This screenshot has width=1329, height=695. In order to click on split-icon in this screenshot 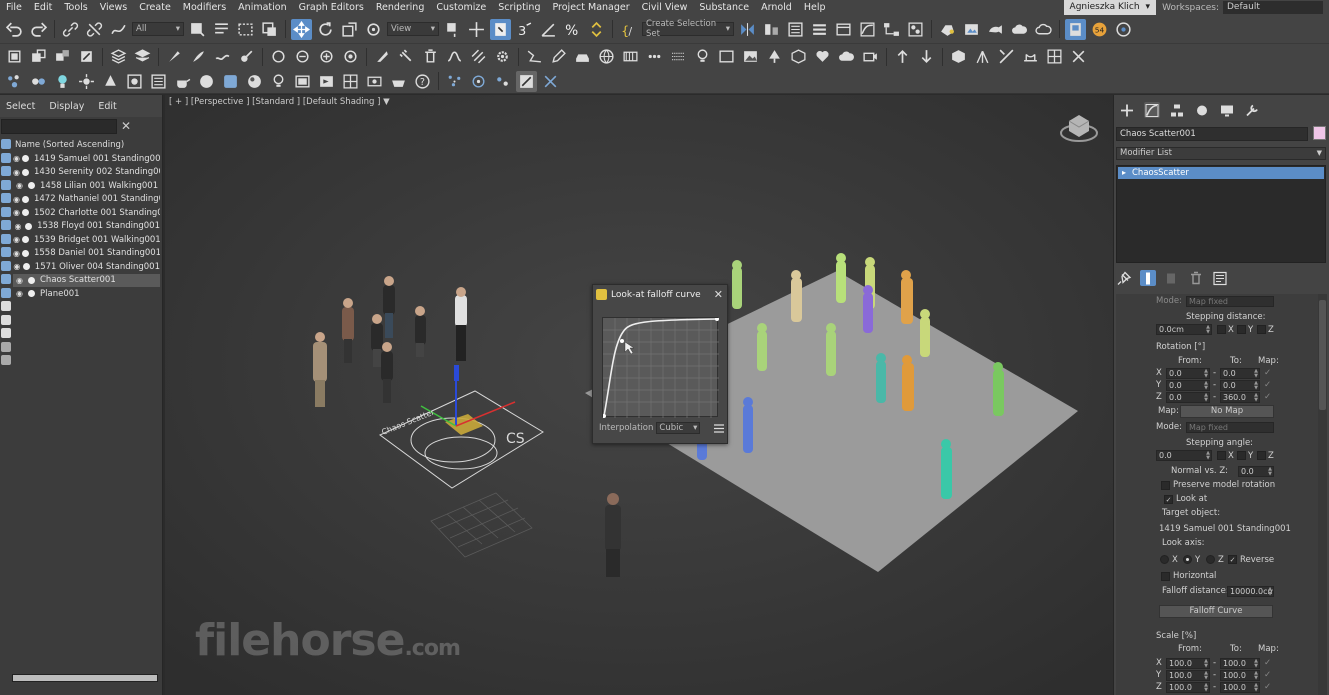, I will do `click(1006, 56)`.